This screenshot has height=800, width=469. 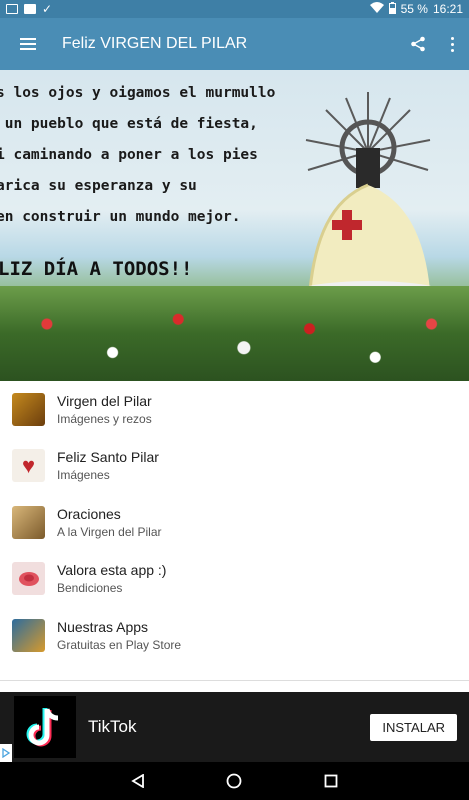 What do you see at coordinates (234, 635) in the screenshot?
I see `list-item-nuestras-apps: Nuestras Apps Gratuitas en Play Store` at bounding box center [234, 635].